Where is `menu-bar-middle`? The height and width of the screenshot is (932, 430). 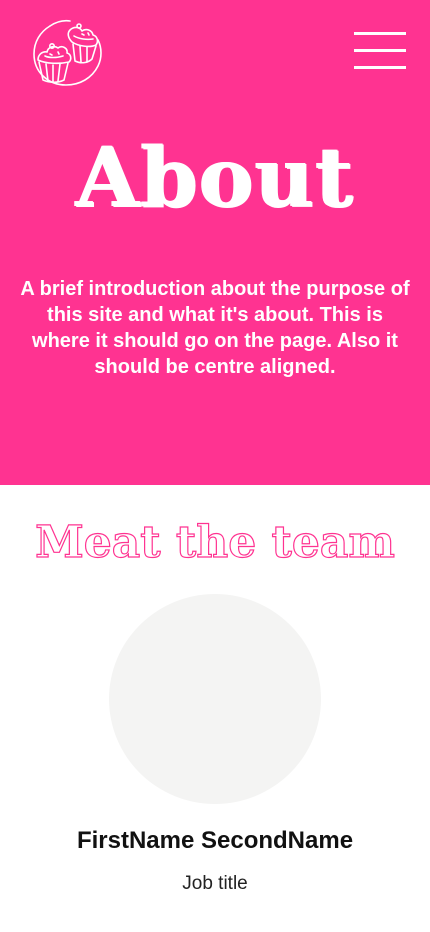 menu-bar-middle is located at coordinates (380, 50).